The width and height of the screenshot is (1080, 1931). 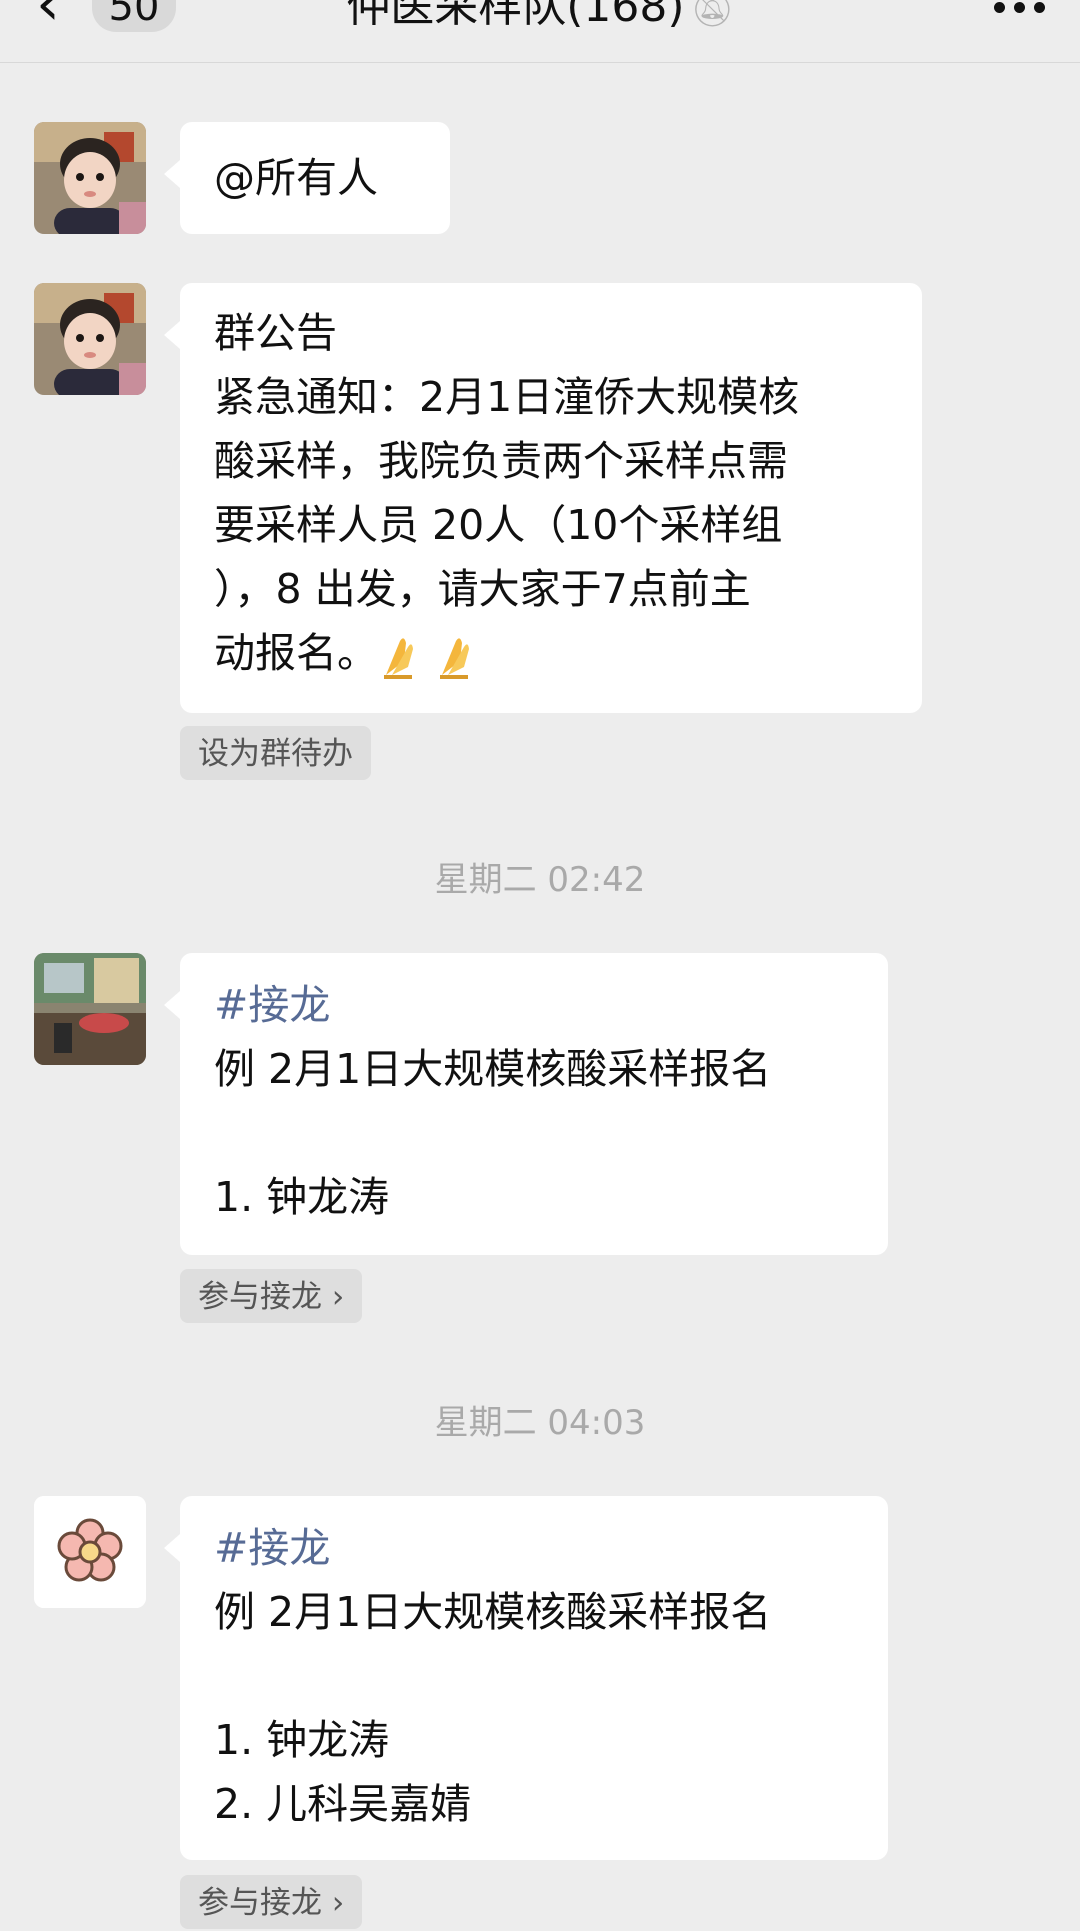 What do you see at coordinates (507, 397) in the screenshot?
I see `announcement-line: 紧急通知：2月1日潼侨大规模核` at bounding box center [507, 397].